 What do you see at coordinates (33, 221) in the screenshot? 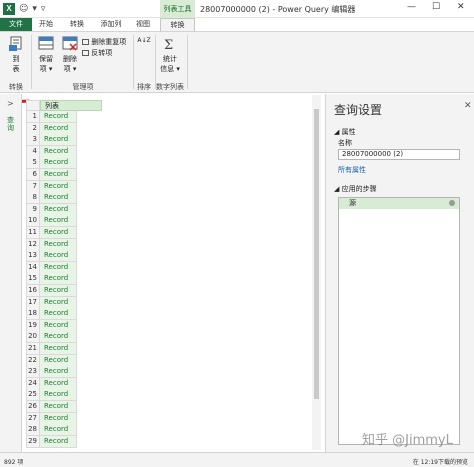
I see `row-number: 10` at bounding box center [33, 221].